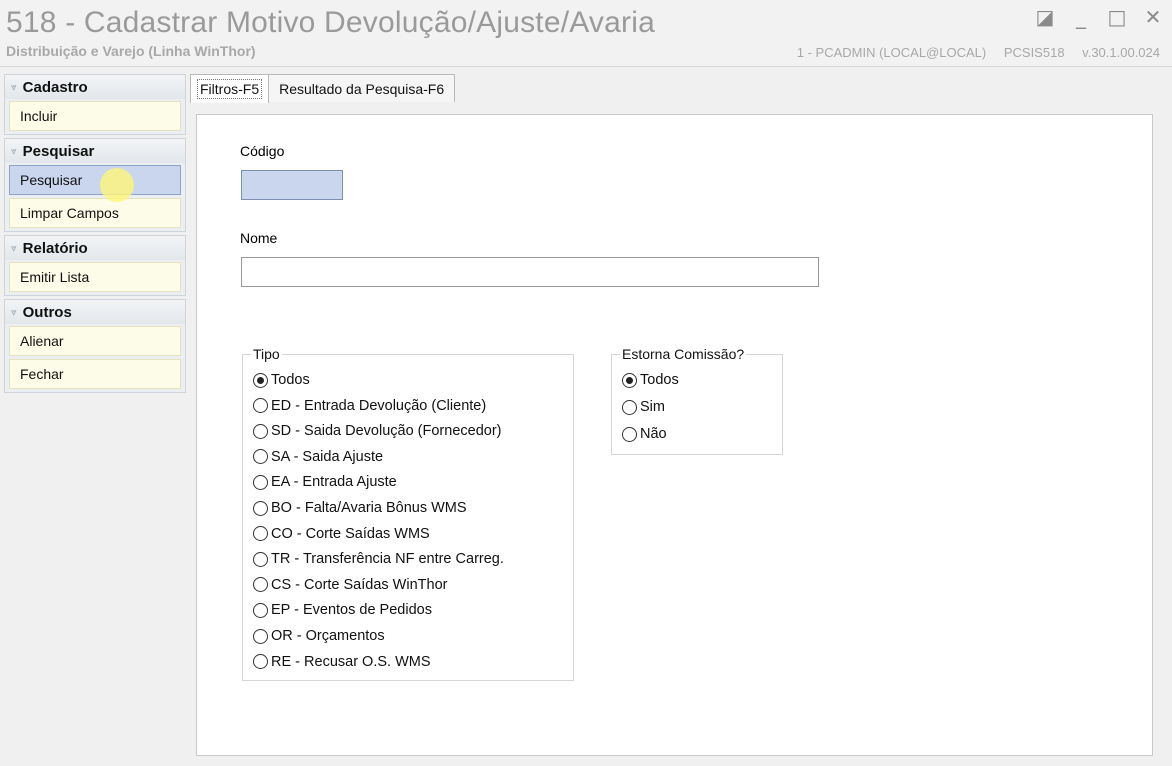  Describe the element at coordinates (55, 87) in the screenshot. I see `group-title: Cadastro` at that location.